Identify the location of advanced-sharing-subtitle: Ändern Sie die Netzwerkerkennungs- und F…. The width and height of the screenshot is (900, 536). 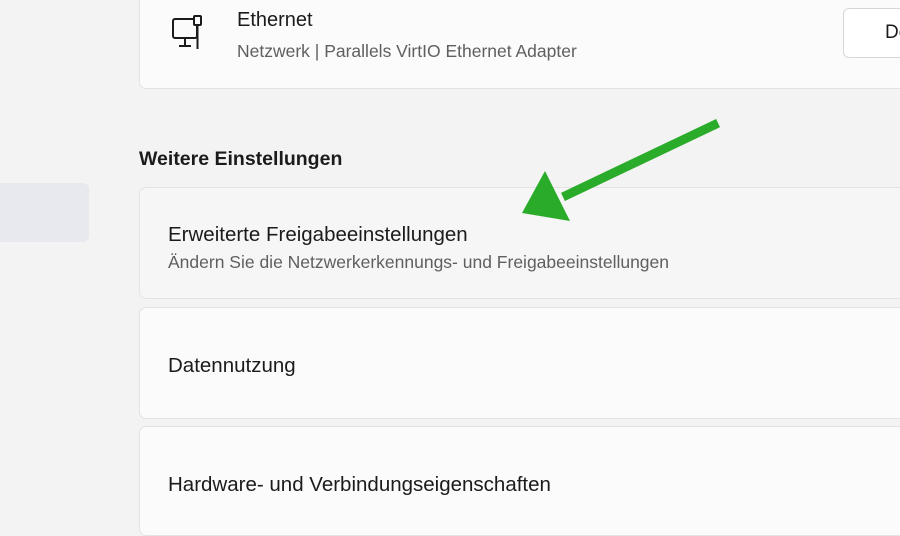
(419, 262).